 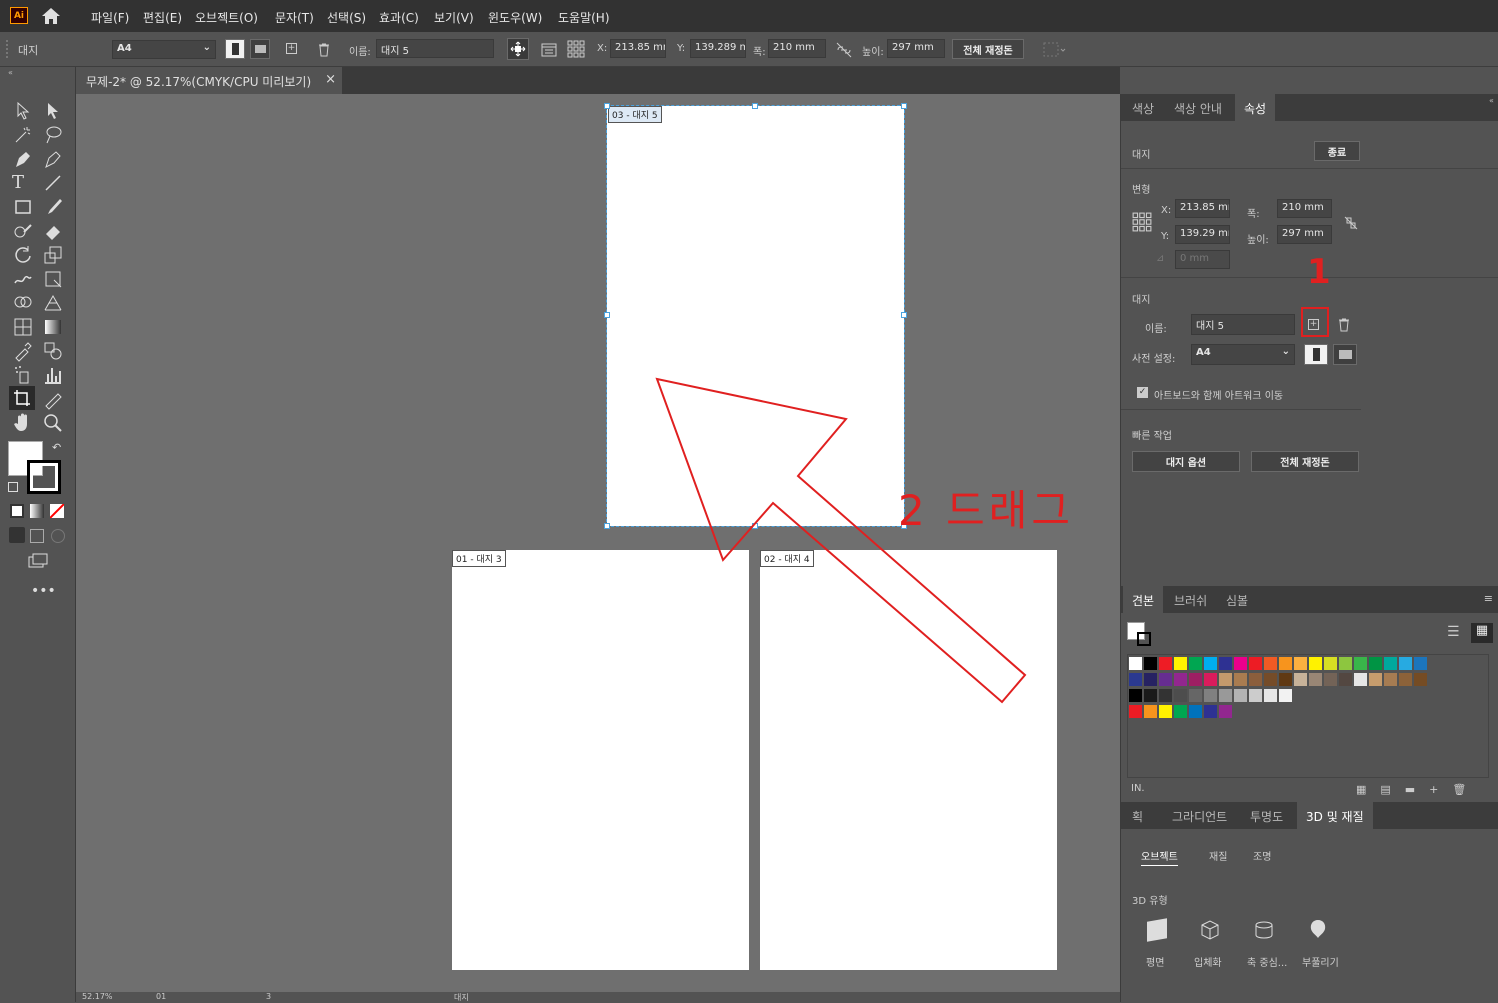 I want to click on menu-file: 파일(F), so click(x=110, y=17).